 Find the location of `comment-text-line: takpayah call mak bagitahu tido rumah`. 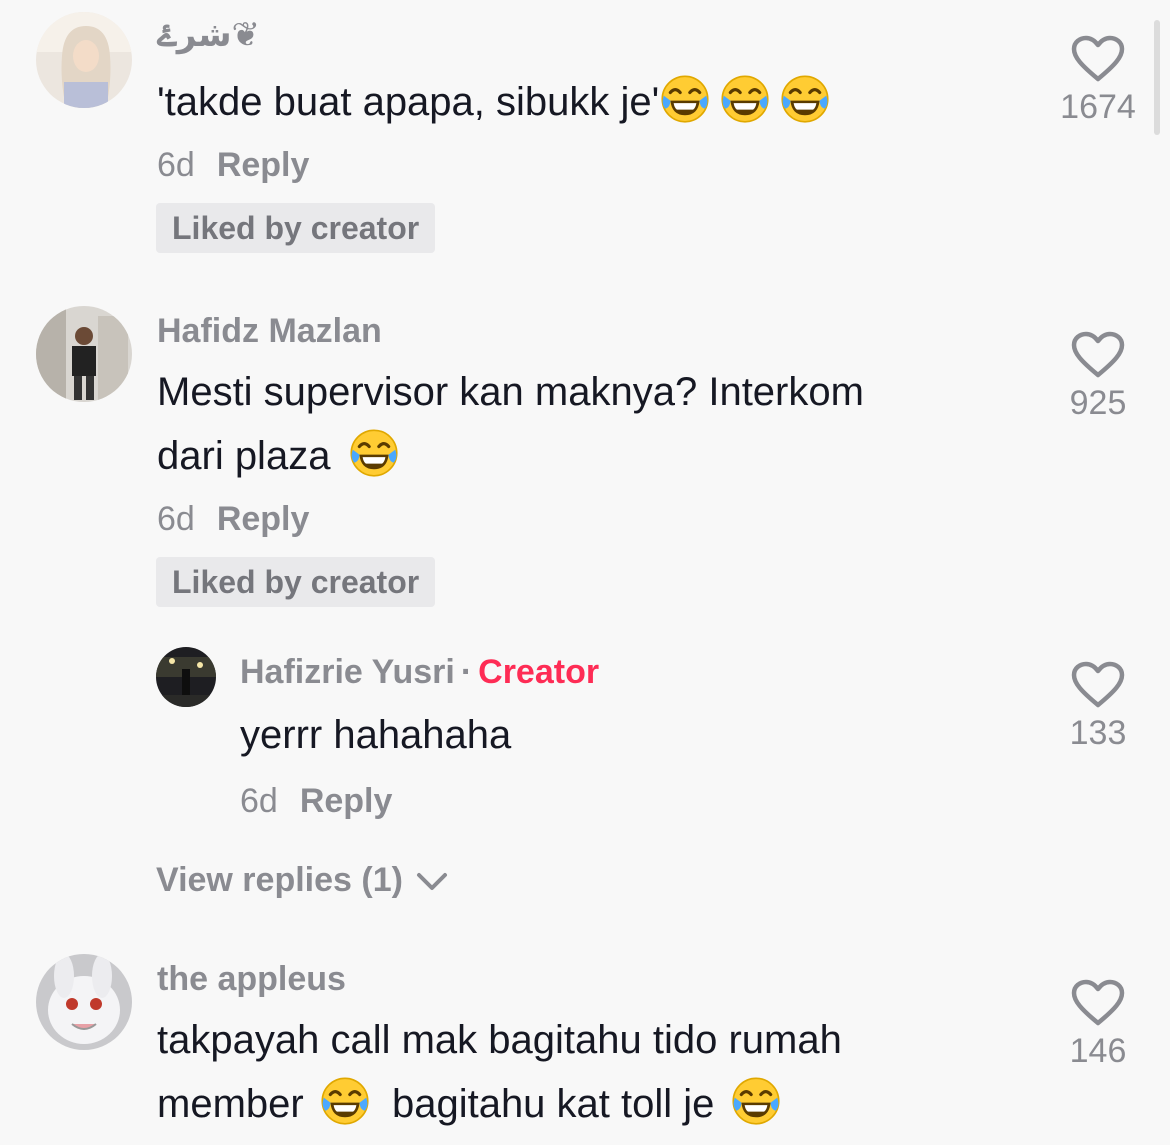

comment-text-line: takpayah call mak bagitahu tido rumah is located at coordinates (499, 1040).